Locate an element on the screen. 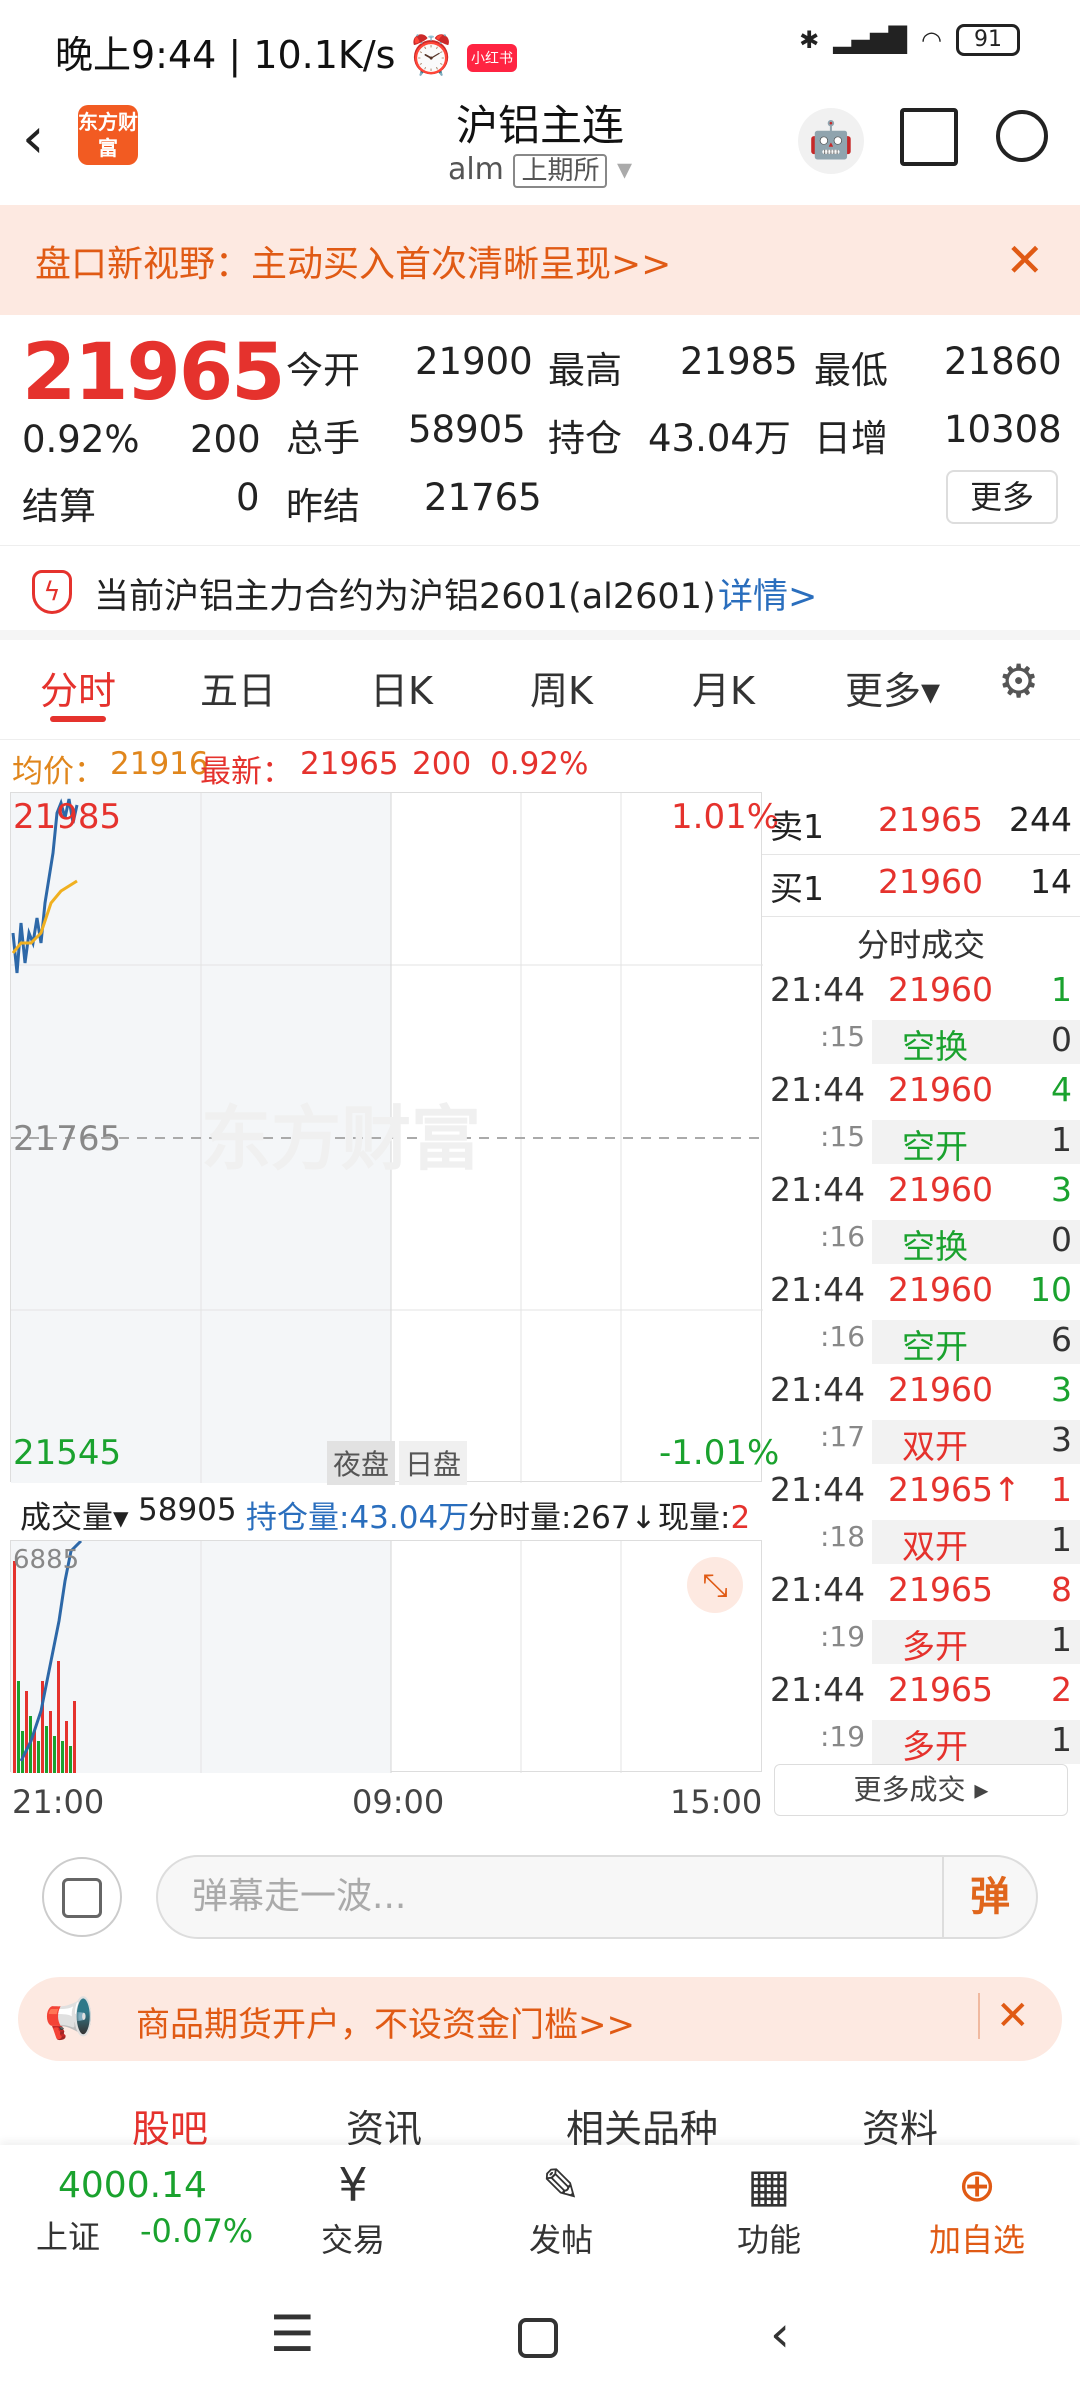  danmu-send-button: 弹 is located at coordinates (989, 1897).